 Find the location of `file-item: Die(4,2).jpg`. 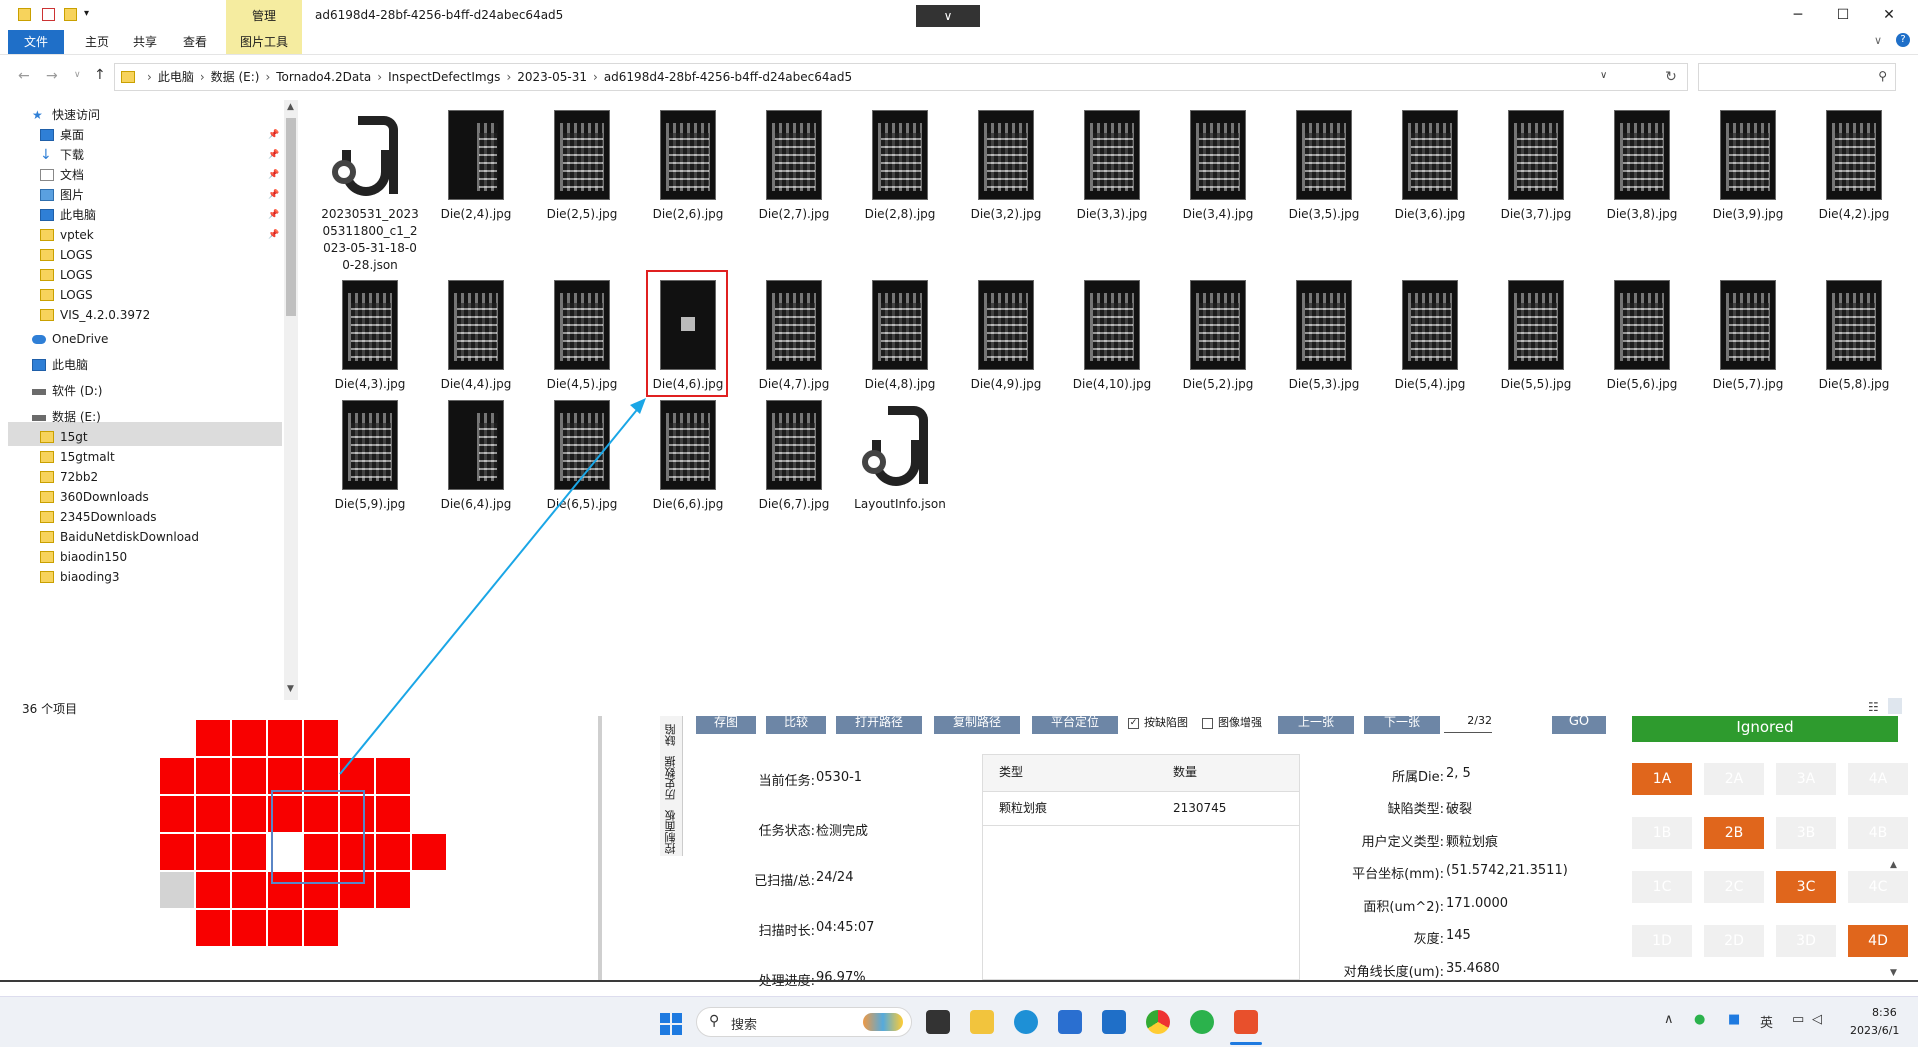

file-item: Die(4,2).jpg is located at coordinates (1854, 166).